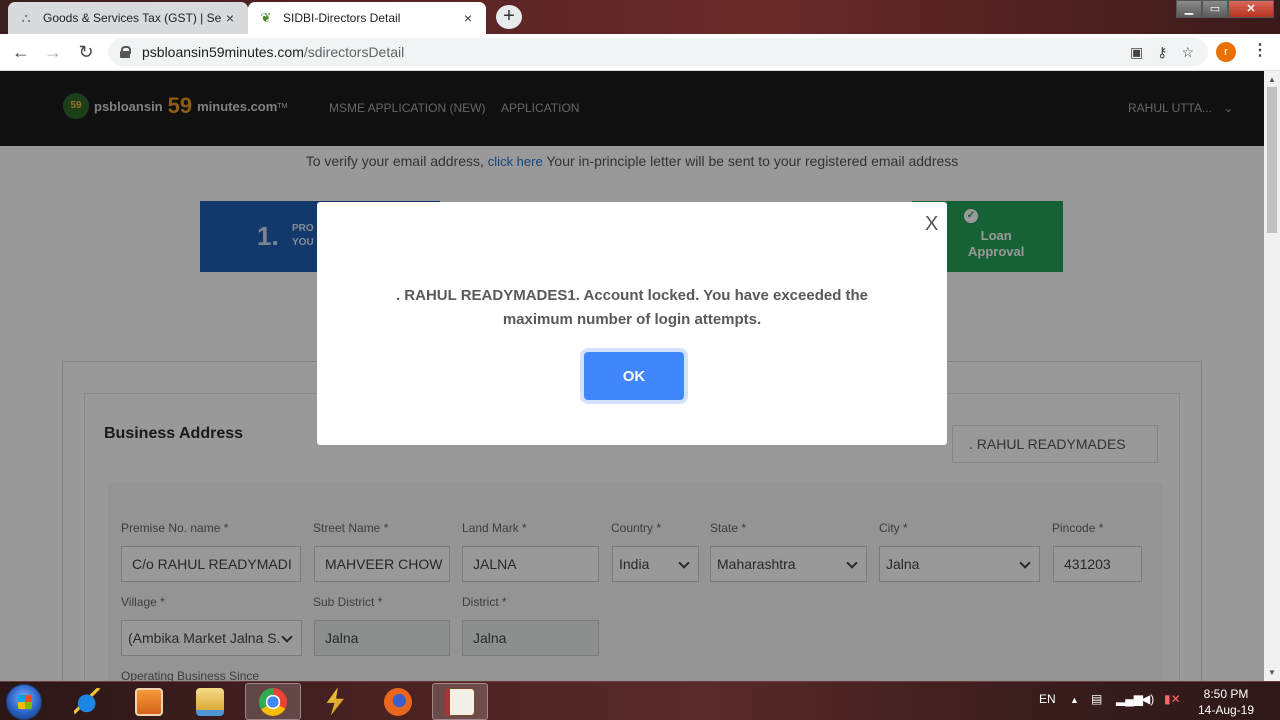 The height and width of the screenshot is (720, 1280). Describe the element at coordinates (149, 701) in the screenshot. I see `media-player-icon` at that location.